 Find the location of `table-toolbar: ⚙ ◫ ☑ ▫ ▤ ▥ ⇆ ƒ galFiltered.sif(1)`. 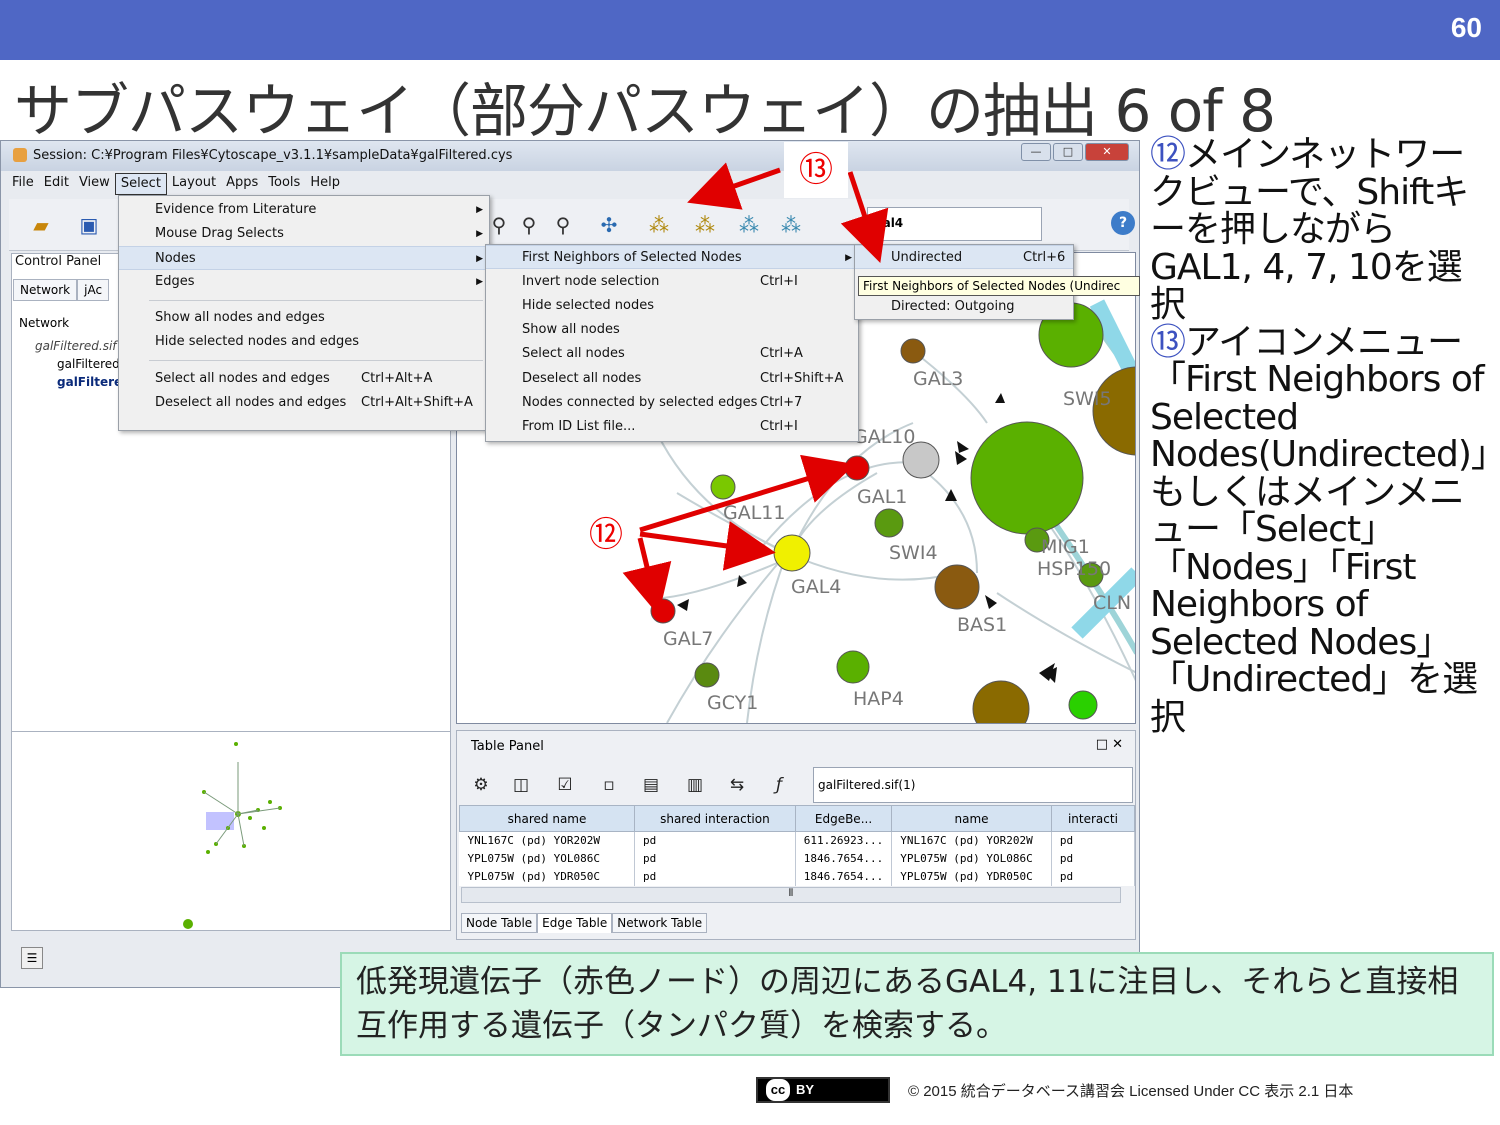

table-toolbar: ⚙ ◫ ☑ ▫ ▤ ▥ ⇆ ƒ galFiltered.sif(1) is located at coordinates (797, 785).